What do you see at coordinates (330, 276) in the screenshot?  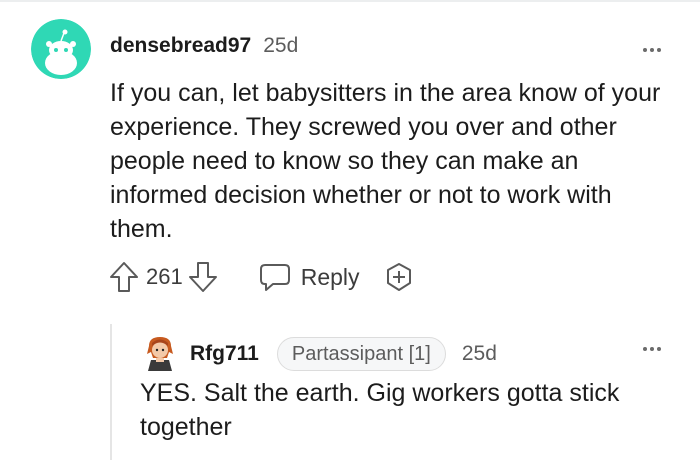 I see `reply-label: Reply` at bounding box center [330, 276].